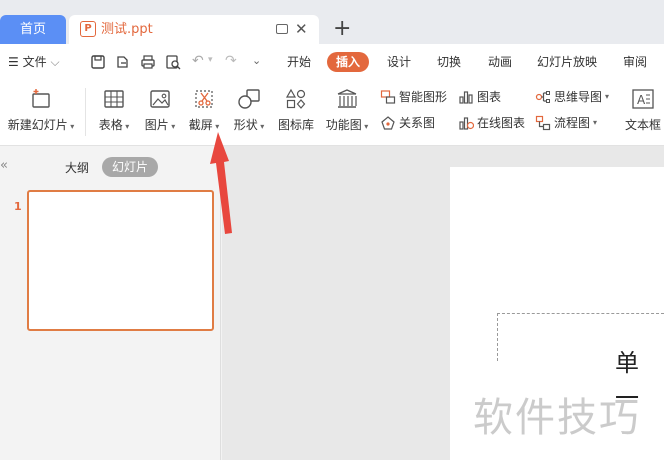 This screenshot has height=460, width=664. What do you see at coordinates (417, 123) in the screenshot?
I see `relation-chart-label: 关系图` at bounding box center [417, 123].